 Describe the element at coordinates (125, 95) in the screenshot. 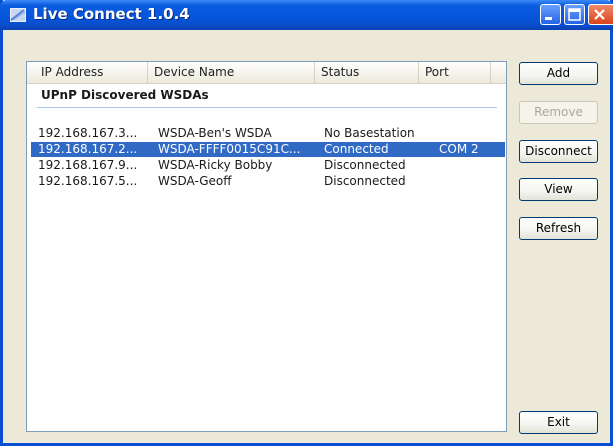

I see `group-label: UPnP Discovered WSDAs` at that location.